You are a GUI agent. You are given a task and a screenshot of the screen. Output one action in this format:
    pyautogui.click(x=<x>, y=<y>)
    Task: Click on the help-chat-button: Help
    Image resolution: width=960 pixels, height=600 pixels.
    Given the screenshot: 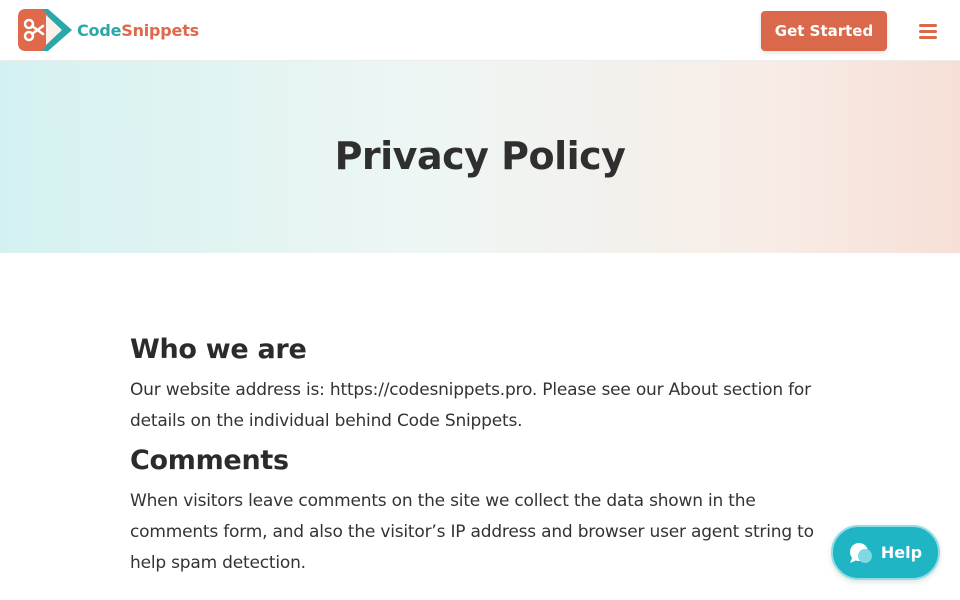 What is the action you would take?
    pyautogui.click(x=885, y=552)
    